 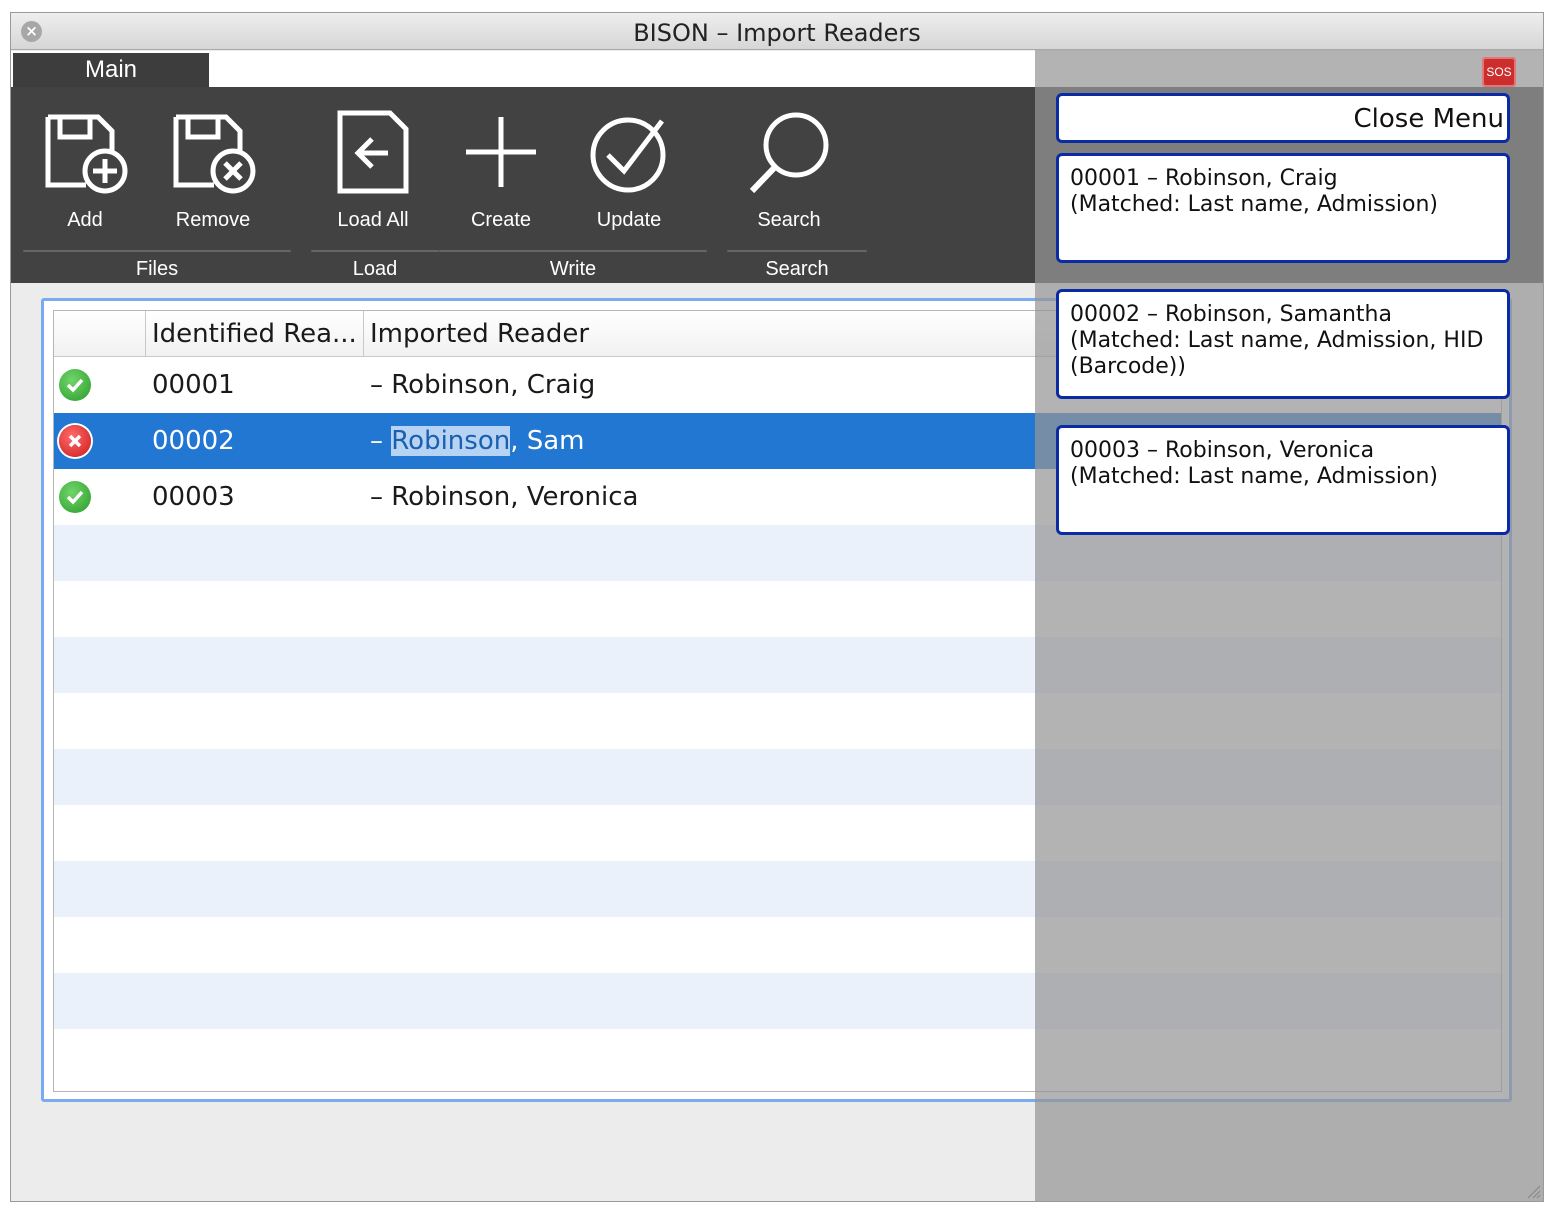 What do you see at coordinates (1283, 118) in the screenshot?
I see `close-menu-button: Close Menu` at bounding box center [1283, 118].